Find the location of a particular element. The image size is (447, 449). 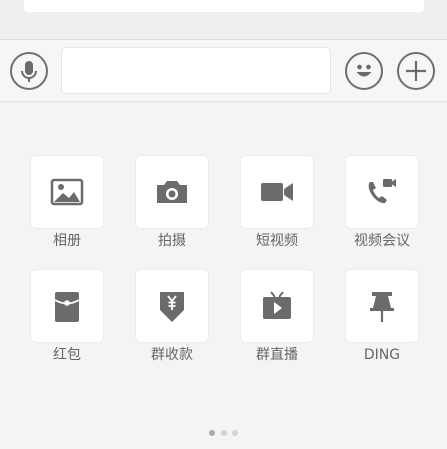

group-live-icon is located at coordinates (277, 305).